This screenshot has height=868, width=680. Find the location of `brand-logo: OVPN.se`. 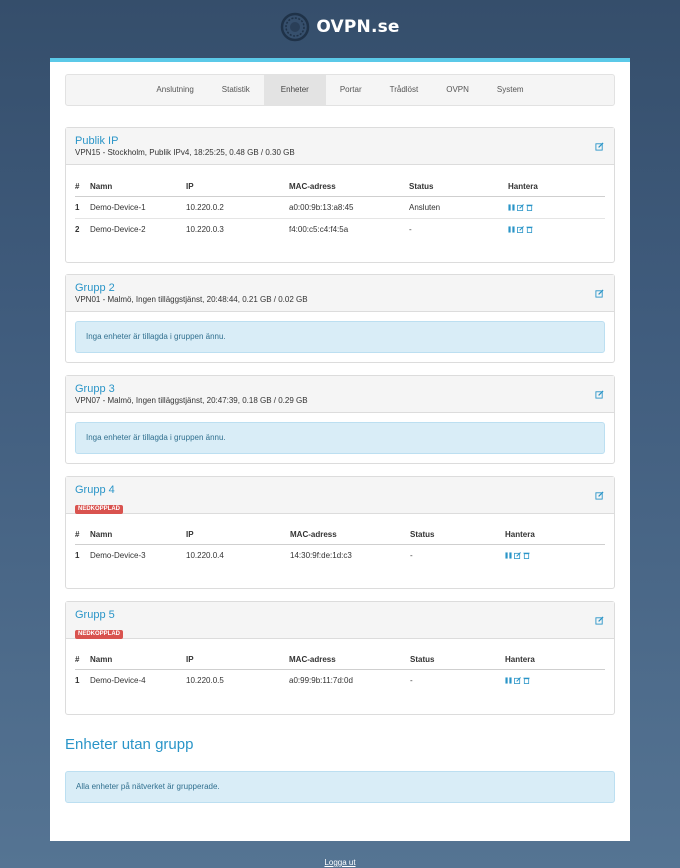

brand-logo: OVPN.se is located at coordinates (340, 27).